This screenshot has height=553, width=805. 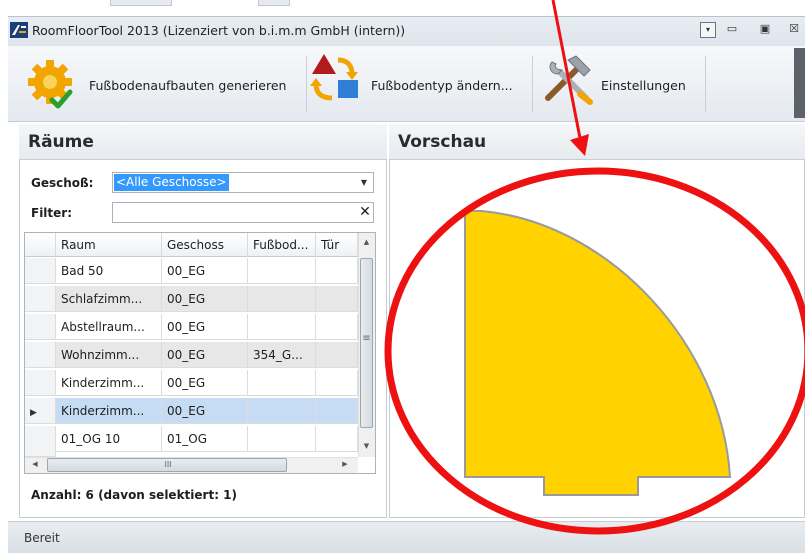 What do you see at coordinates (366, 338) in the screenshot?
I see `scroll-grip-icon: ≡` at bounding box center [366, 338].